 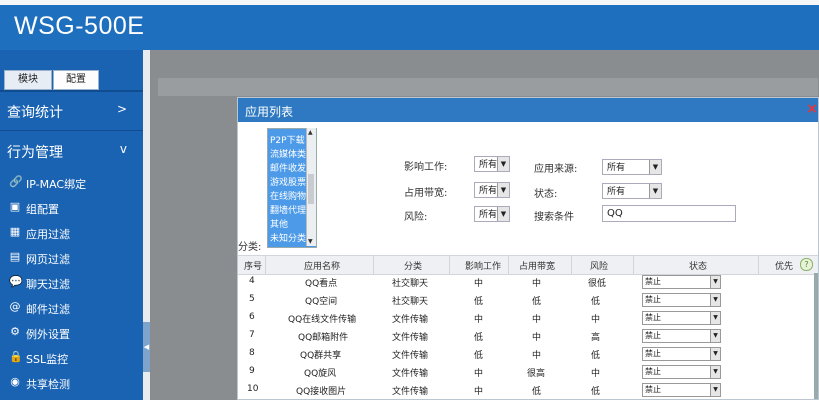 I want to click on cell-impact: 中, so click(x=479, y=320).